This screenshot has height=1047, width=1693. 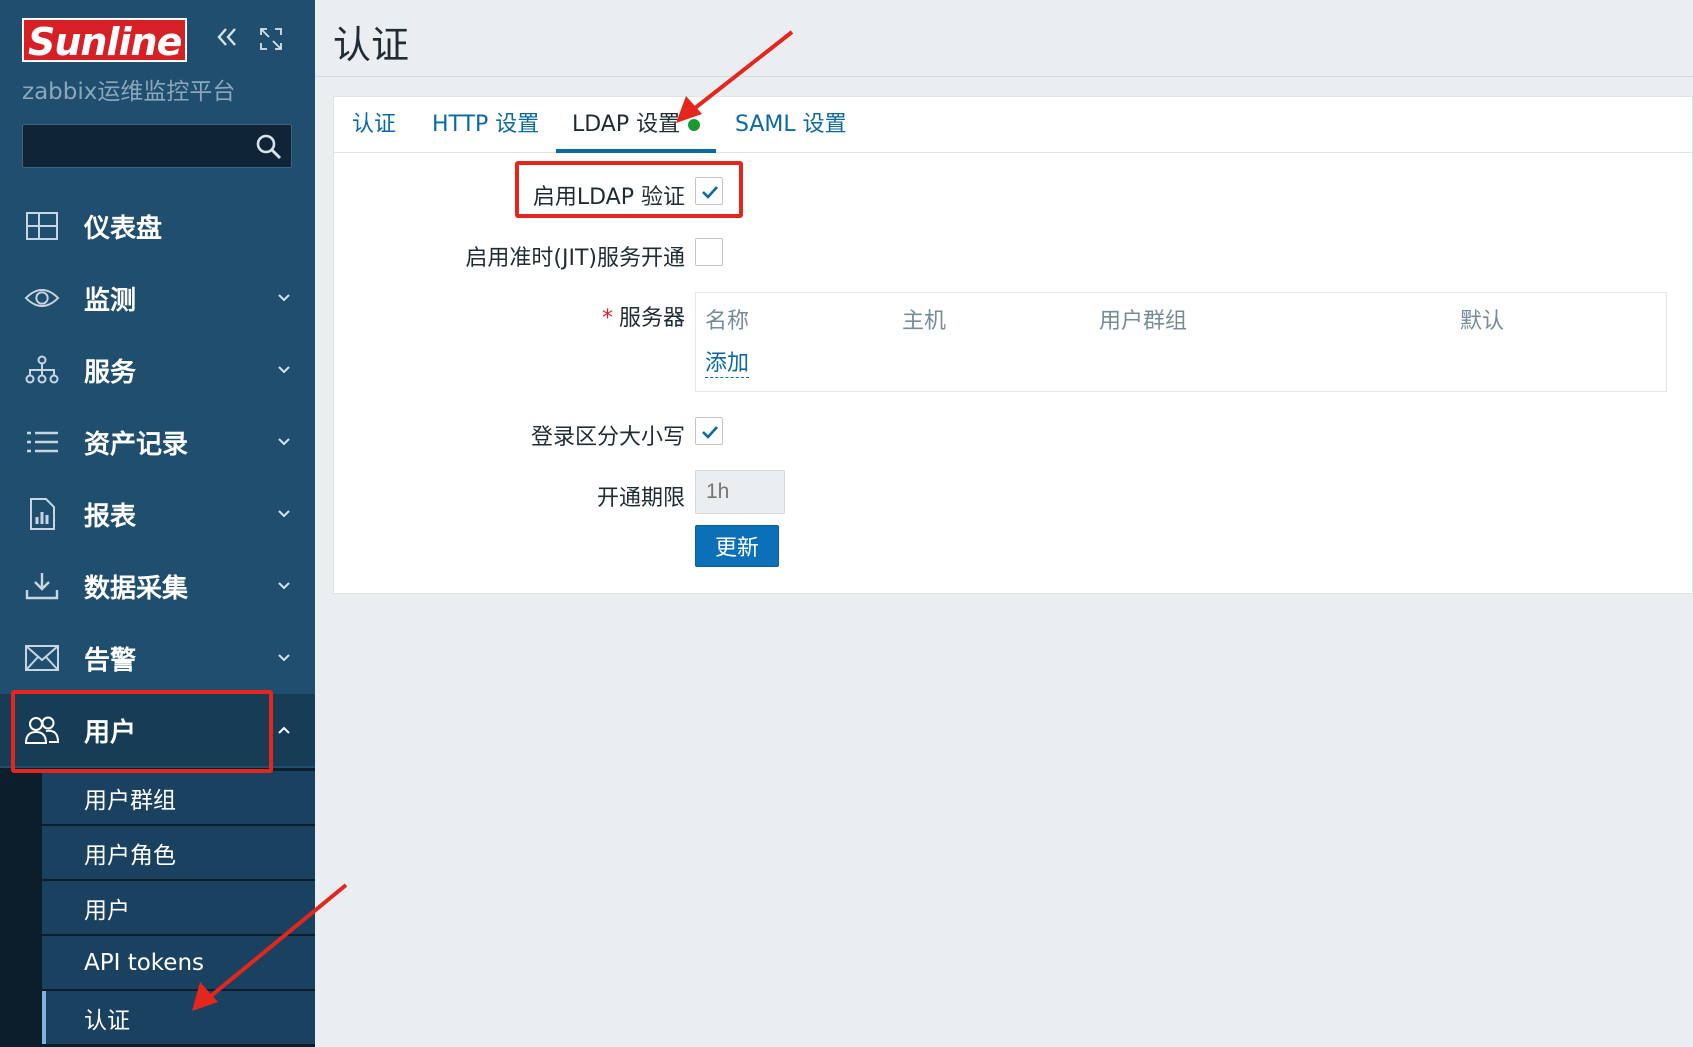 I want to click on menu-item-label: 仪表盘, so click(x=123, y=228).